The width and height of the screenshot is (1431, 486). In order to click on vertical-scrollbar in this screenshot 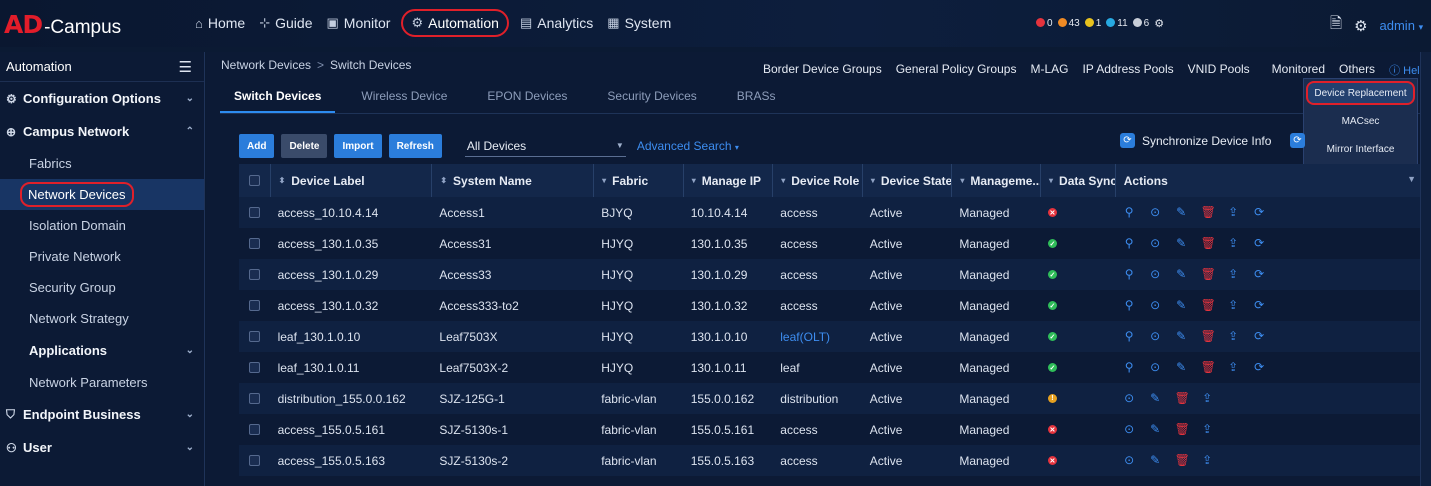, I will do `click(1425, 269)`.